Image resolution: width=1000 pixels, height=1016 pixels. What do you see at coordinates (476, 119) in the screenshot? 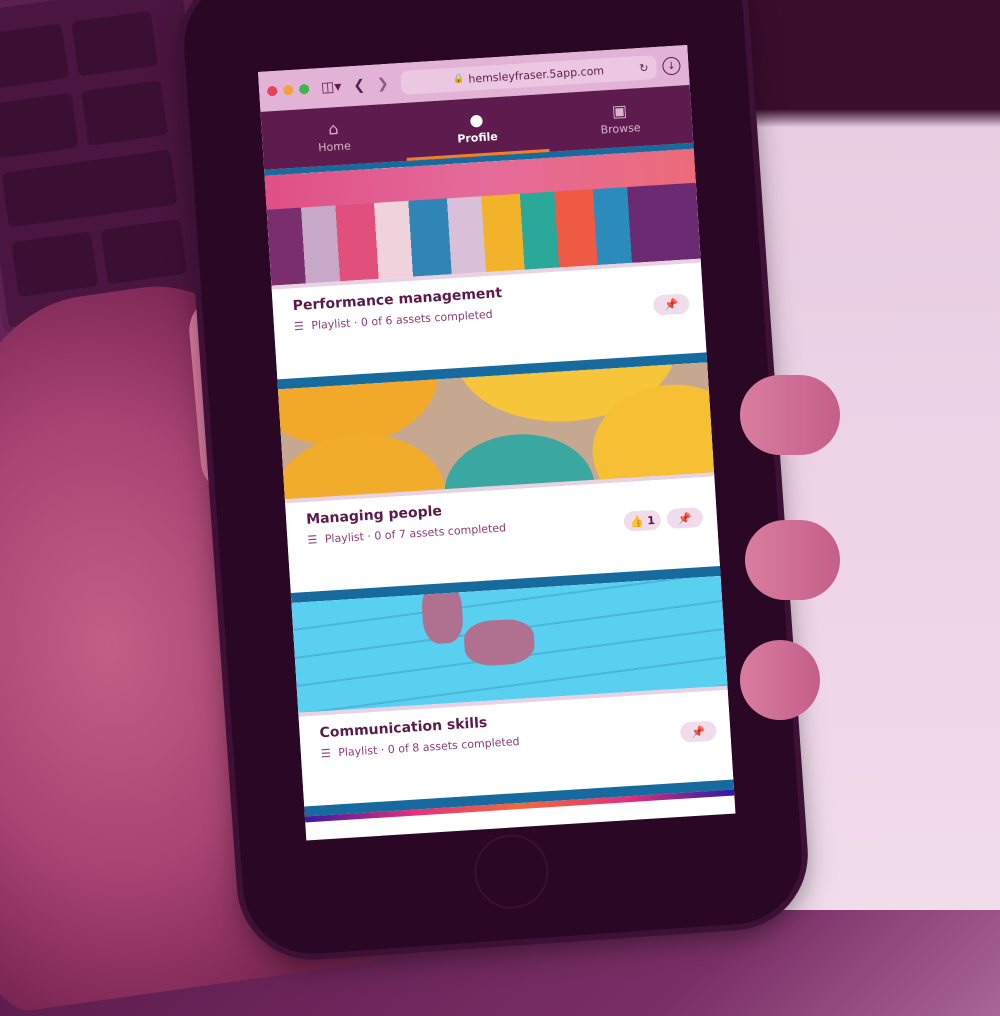
I see `user-icon: ●` at bounding box center [476, 119].